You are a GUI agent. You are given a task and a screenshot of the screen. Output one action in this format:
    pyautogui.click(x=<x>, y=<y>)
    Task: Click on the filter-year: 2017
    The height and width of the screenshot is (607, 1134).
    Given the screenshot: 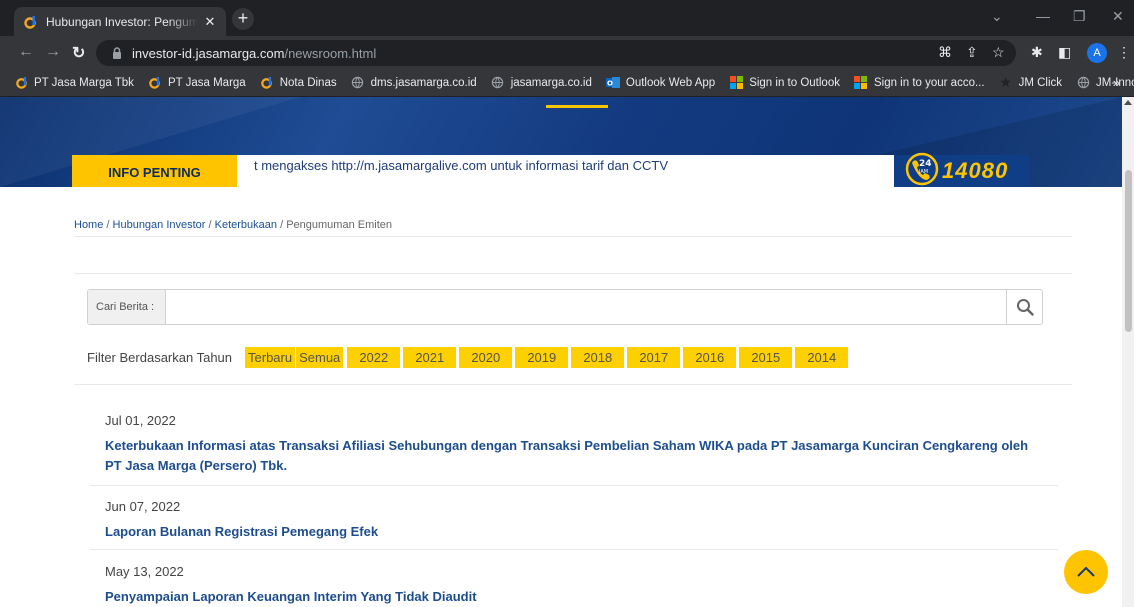 What is the action you would take?
    pyautogui.click(x=654, y=357)
    